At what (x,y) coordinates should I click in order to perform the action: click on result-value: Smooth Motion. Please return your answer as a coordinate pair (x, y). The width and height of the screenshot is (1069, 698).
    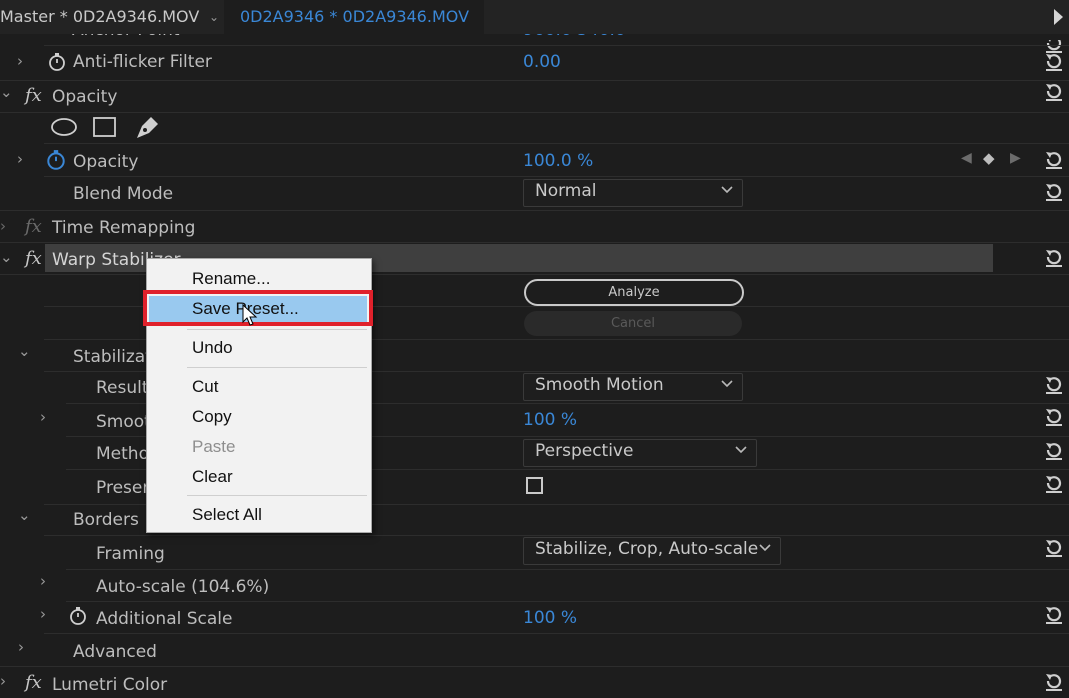
    Looking at the image, I should click on (599, 385).